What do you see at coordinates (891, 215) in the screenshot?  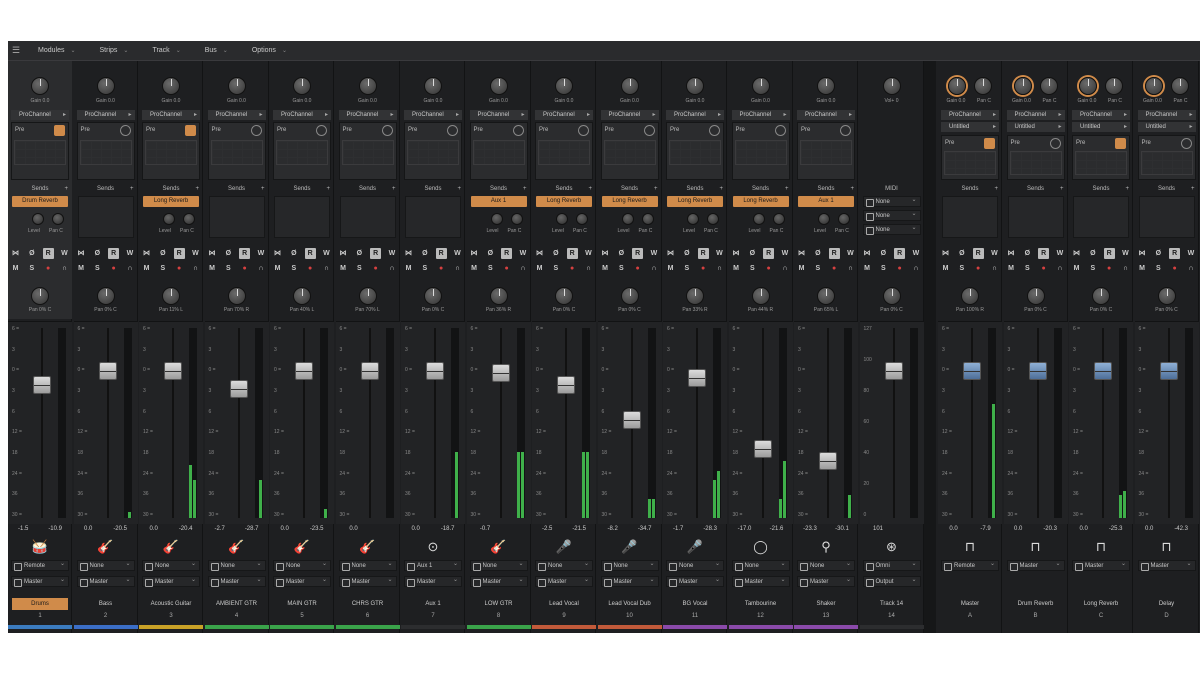 I see `midi-row-B: None` at bounding box center [891, 215].